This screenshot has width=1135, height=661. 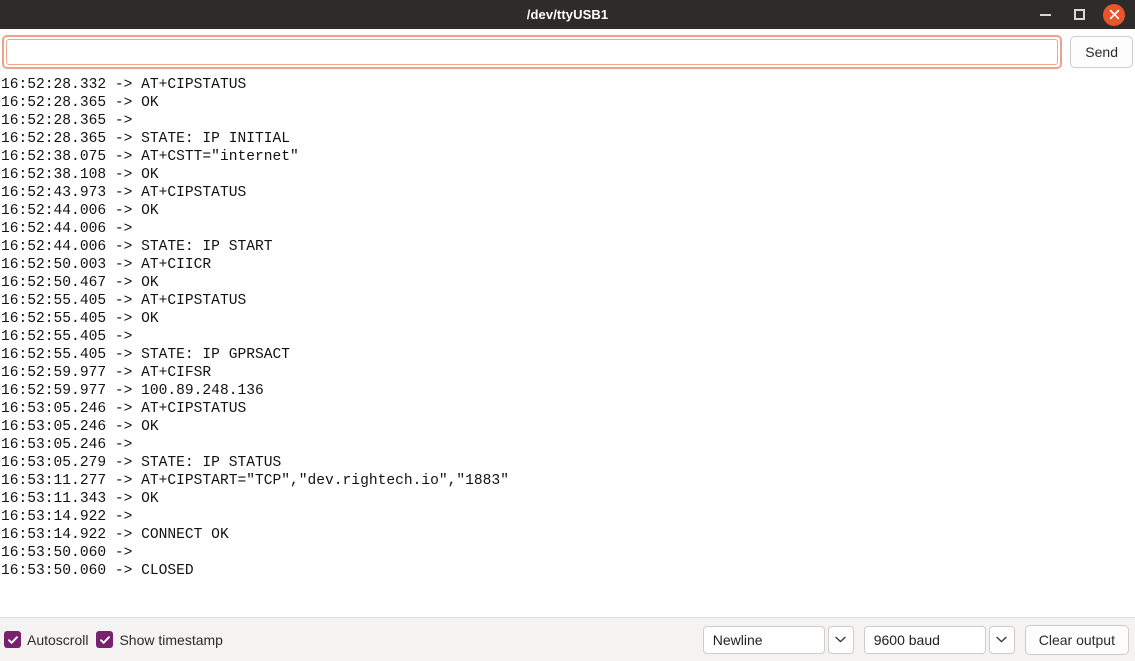 I want to click on minimize-button, so click(x=1045, y=15).